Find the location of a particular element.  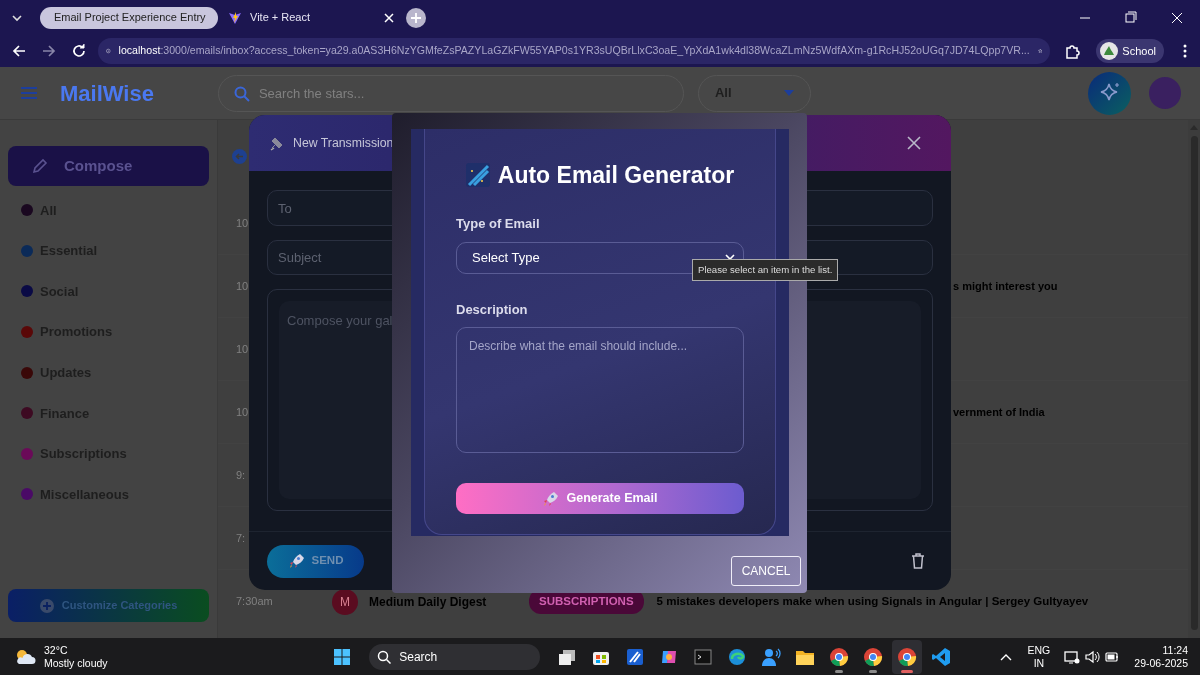

window-title: New Transmission is located at coordinates (344, 143).